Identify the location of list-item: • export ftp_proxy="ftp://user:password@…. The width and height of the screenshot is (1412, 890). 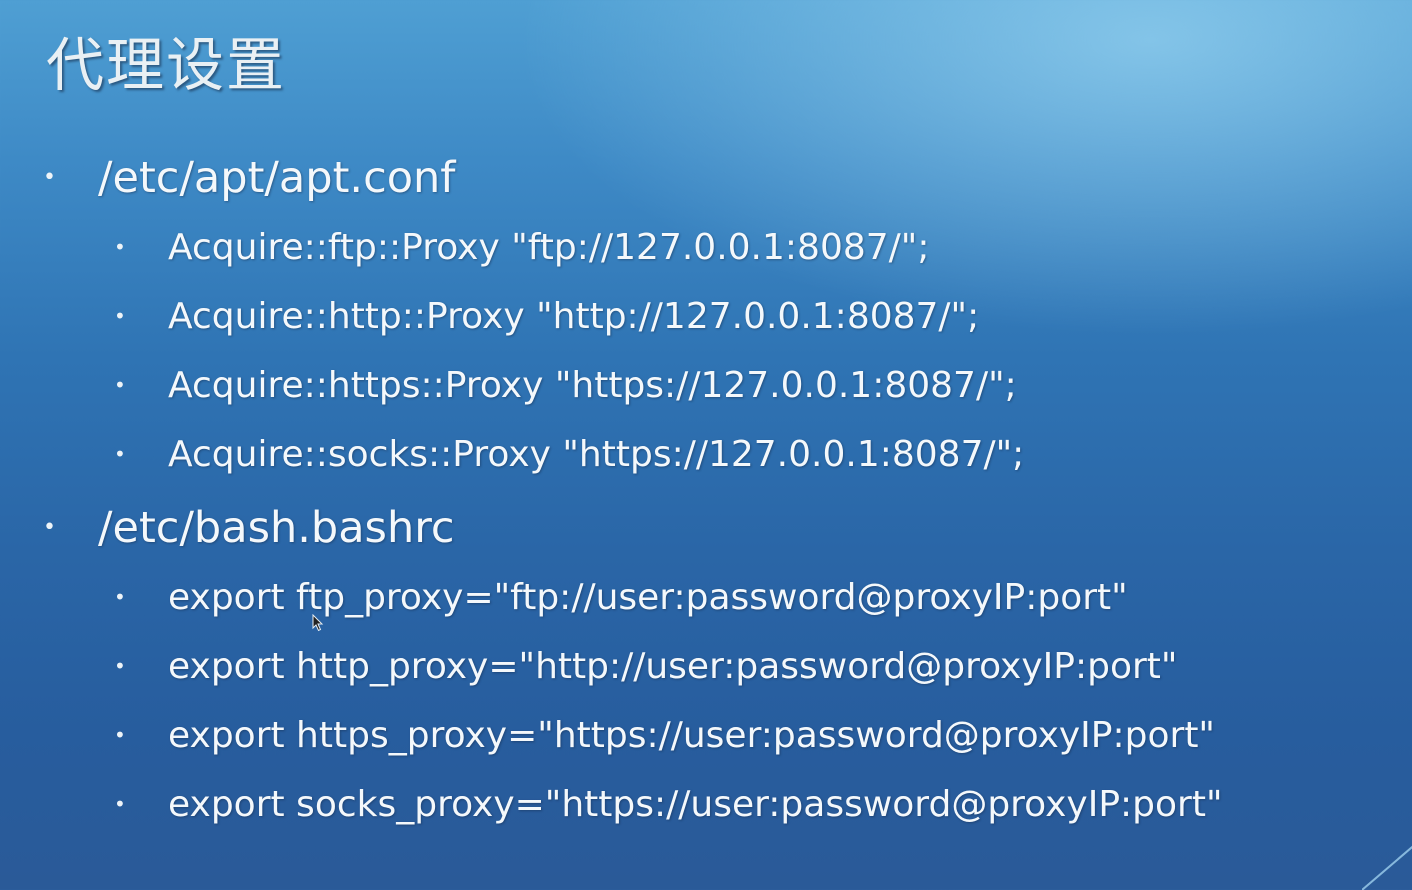
(706, 597).